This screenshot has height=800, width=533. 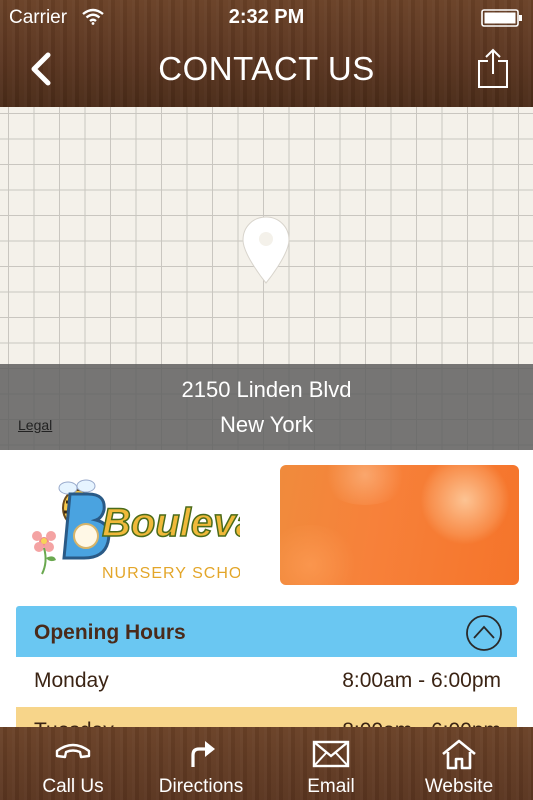 What do you see at coordinates (171, 573) in the screenshot?
I see `logo-subtitle: NURSERY SCHOOL` at bounding box center [171, 573].